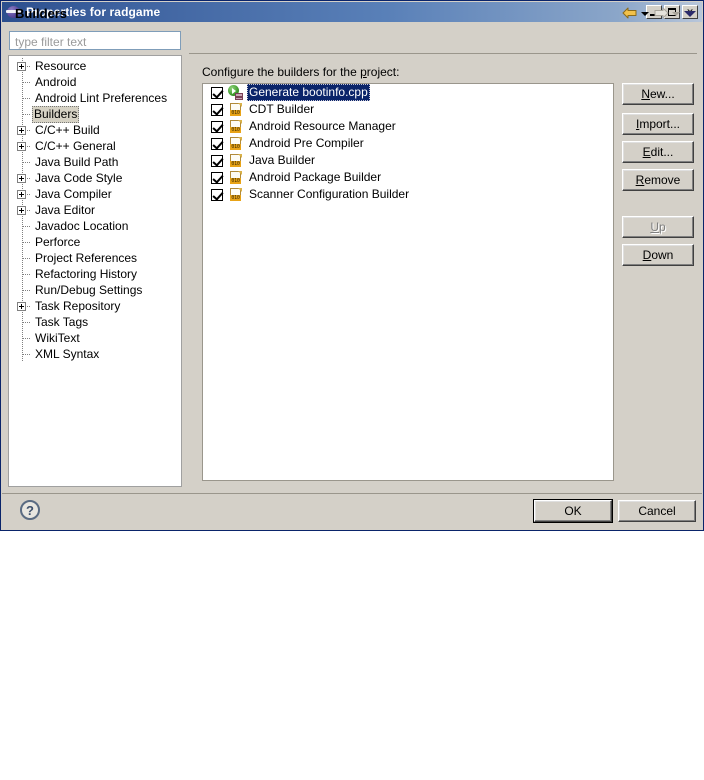 This screenshot has height=780, width=704. What do you see at coordinates (282, 109) in the screenshot?
I see `builder-label: CDT Builder` at bounding box center [282, 109].